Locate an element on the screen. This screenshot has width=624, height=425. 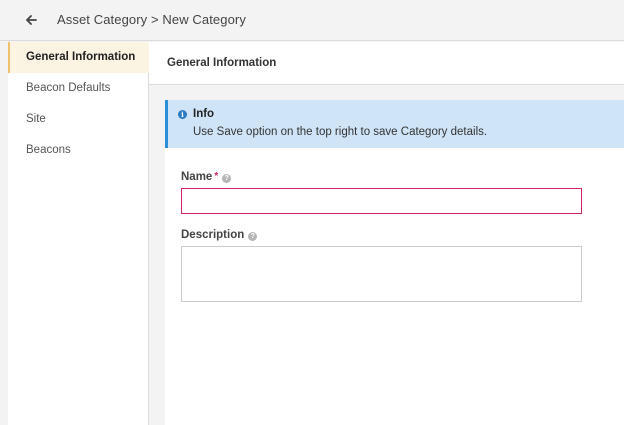
arrow-left-icon is located at coordinates (31, 20).